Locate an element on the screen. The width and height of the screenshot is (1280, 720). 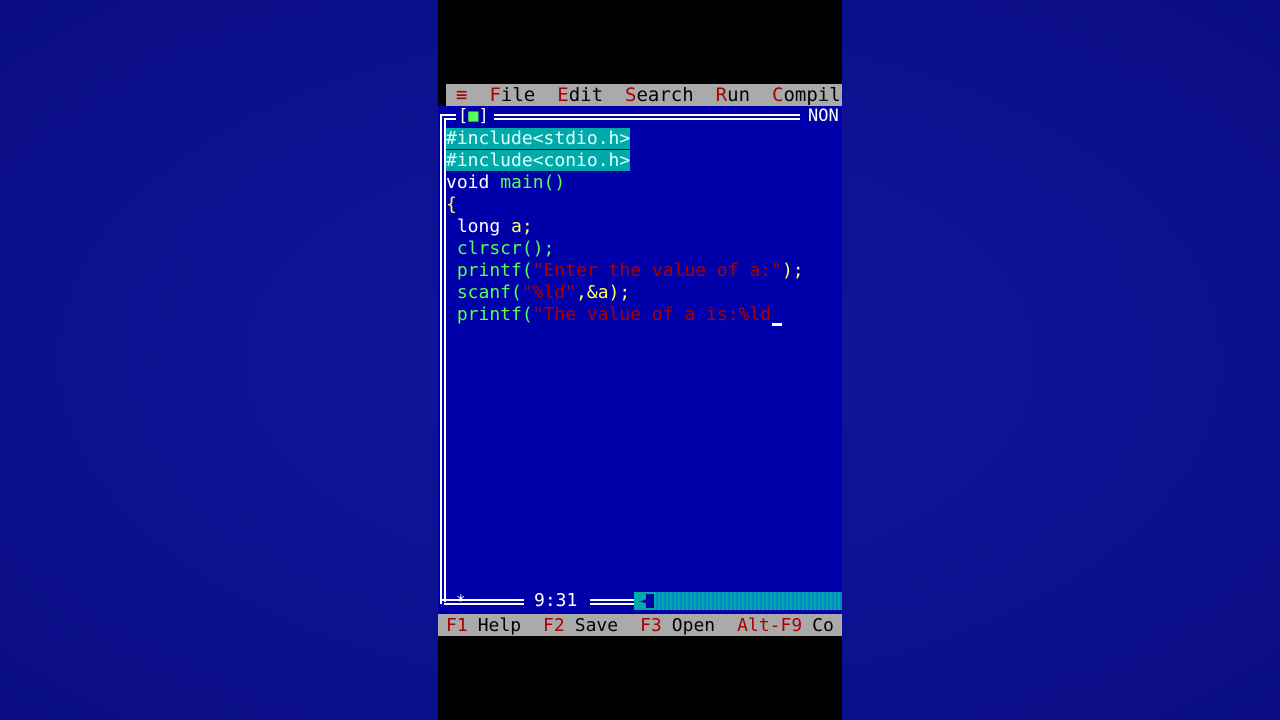
close-box-icon: ■ is located at coordinates (473, 116).